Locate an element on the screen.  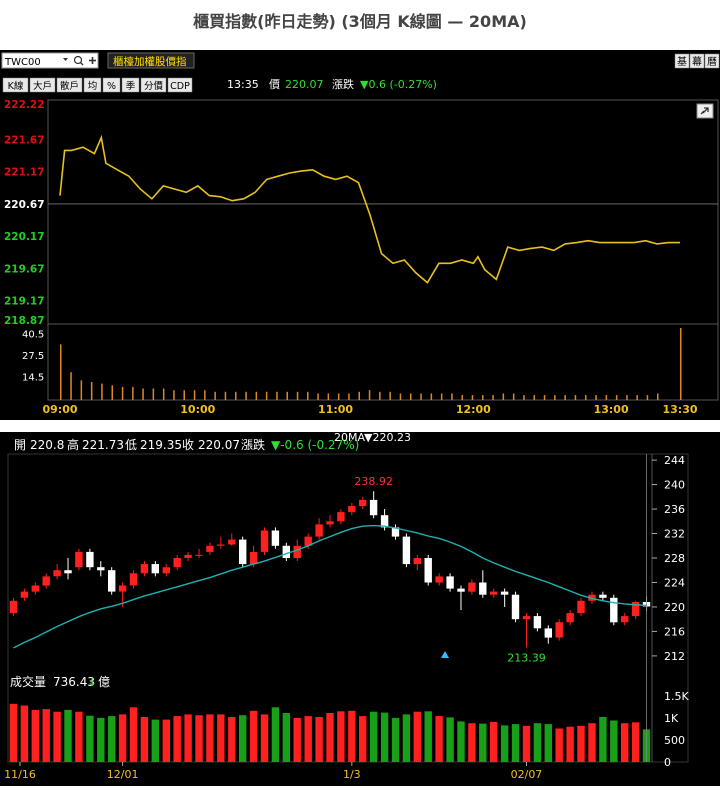
right-button-label-2: 曆 is located at coordinates (712, 62).